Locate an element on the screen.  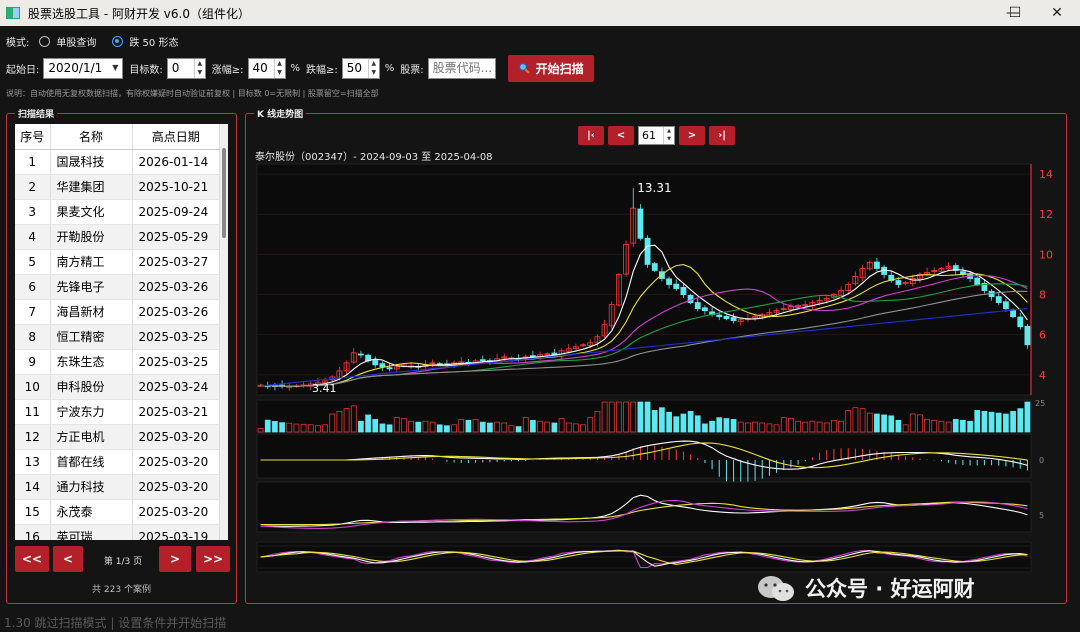
nav-prev-button: < is located at coordinates (621, 135).